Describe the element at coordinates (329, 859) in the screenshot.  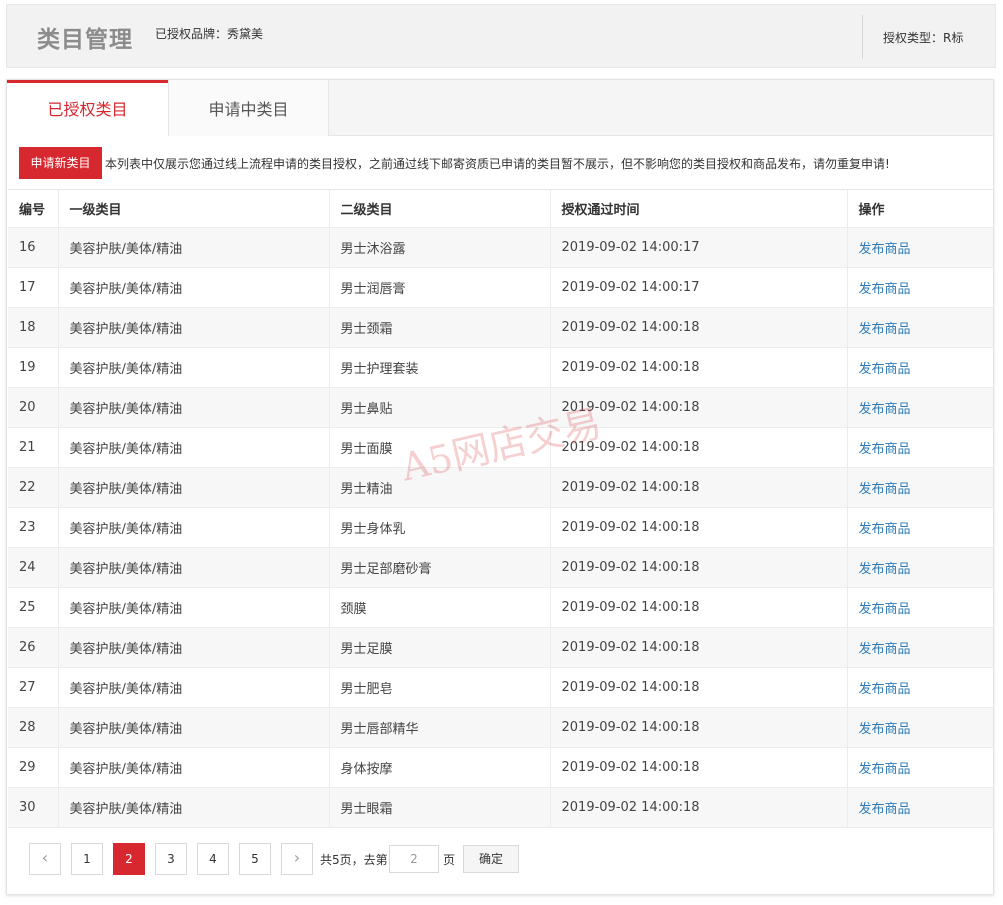
I see `pagination: ‹ 1 2 3 4 5 › 共5页，去第 页 确定` at that location.